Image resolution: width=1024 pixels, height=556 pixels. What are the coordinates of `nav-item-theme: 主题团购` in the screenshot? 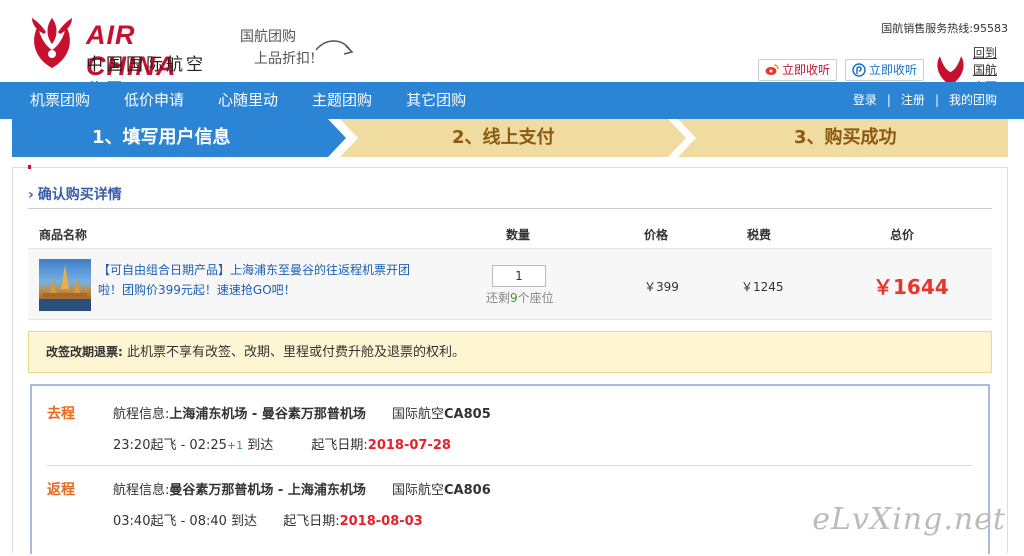 It's located at (342, 100).